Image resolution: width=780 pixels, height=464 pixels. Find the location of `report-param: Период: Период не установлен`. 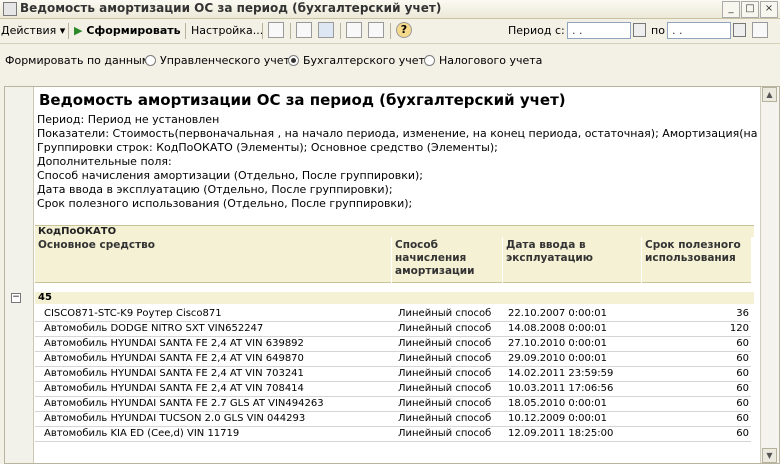

report-param: Период: Период не установлен is located at coordinates (128, 119).